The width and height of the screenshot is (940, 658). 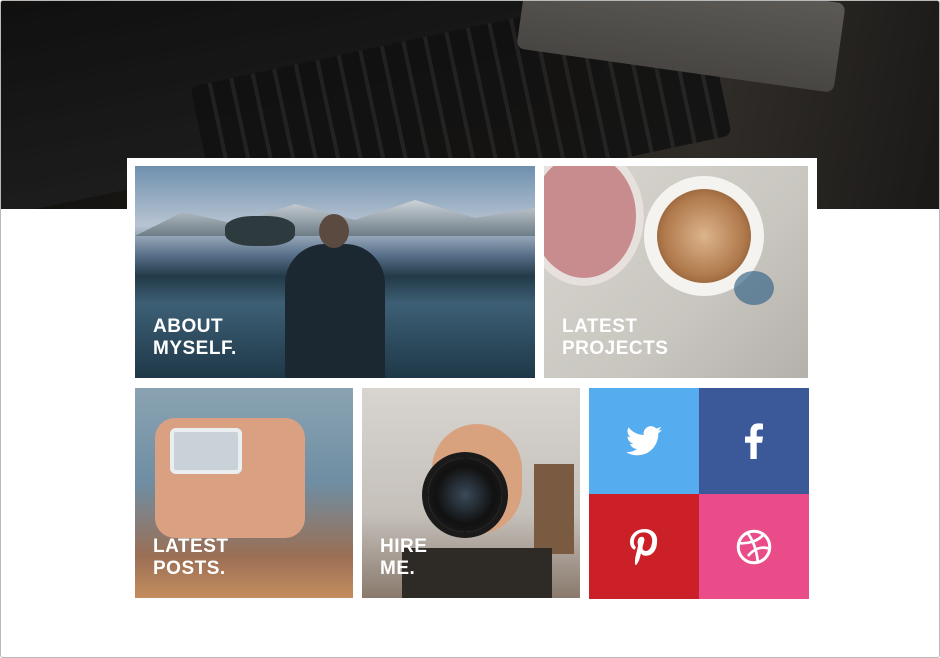 I want to click on facebook-icon, so click(x=754, y=441).